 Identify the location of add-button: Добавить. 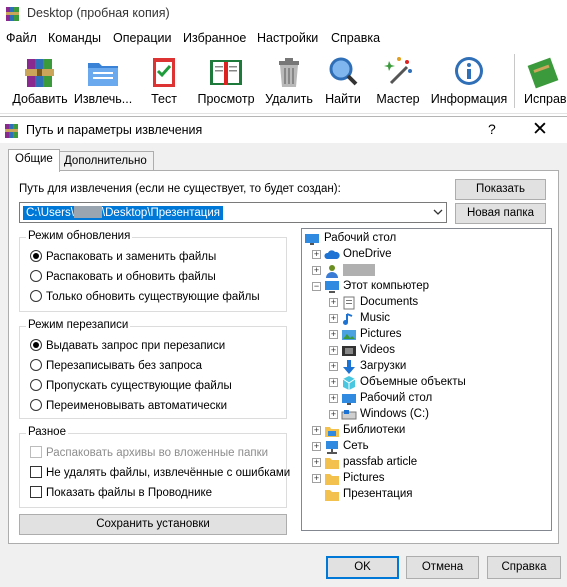
(40, 81).